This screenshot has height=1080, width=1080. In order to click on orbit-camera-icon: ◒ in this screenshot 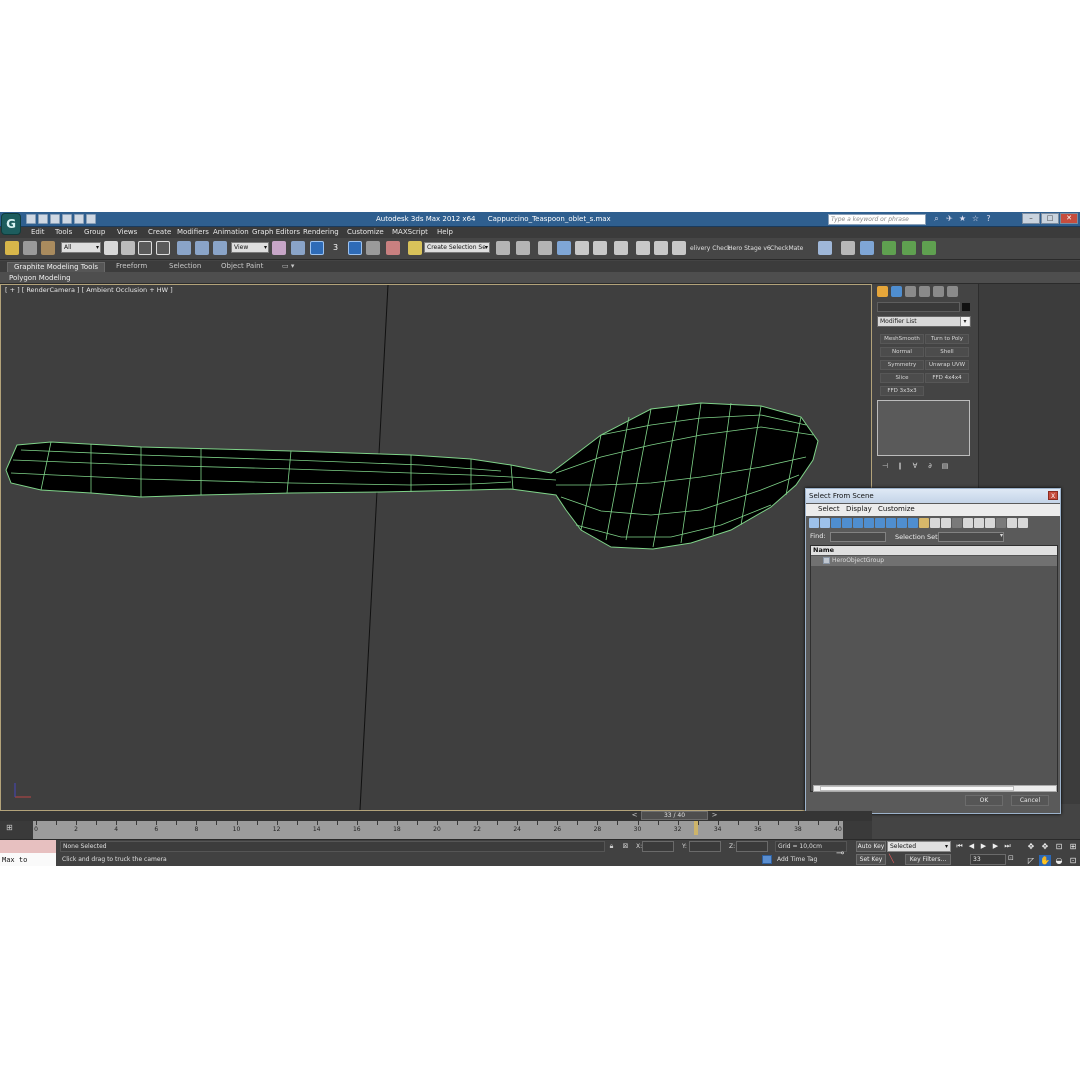, I will do `click(1059, 860)`.